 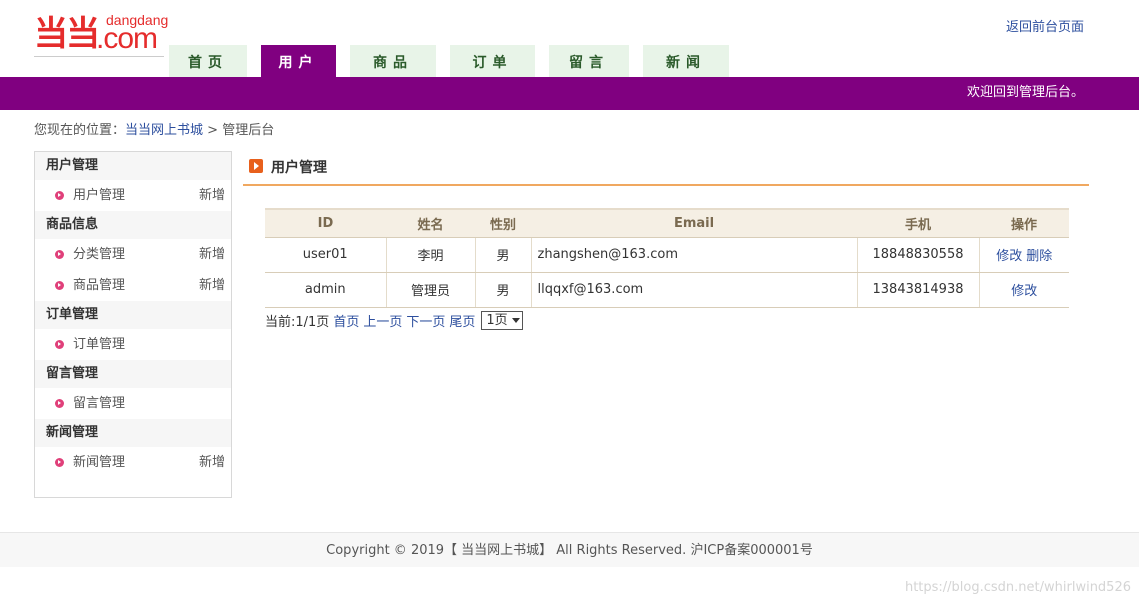 I want to click on welcome-text: 欢迎回到管理后台。, so click(x=1025, y=92).